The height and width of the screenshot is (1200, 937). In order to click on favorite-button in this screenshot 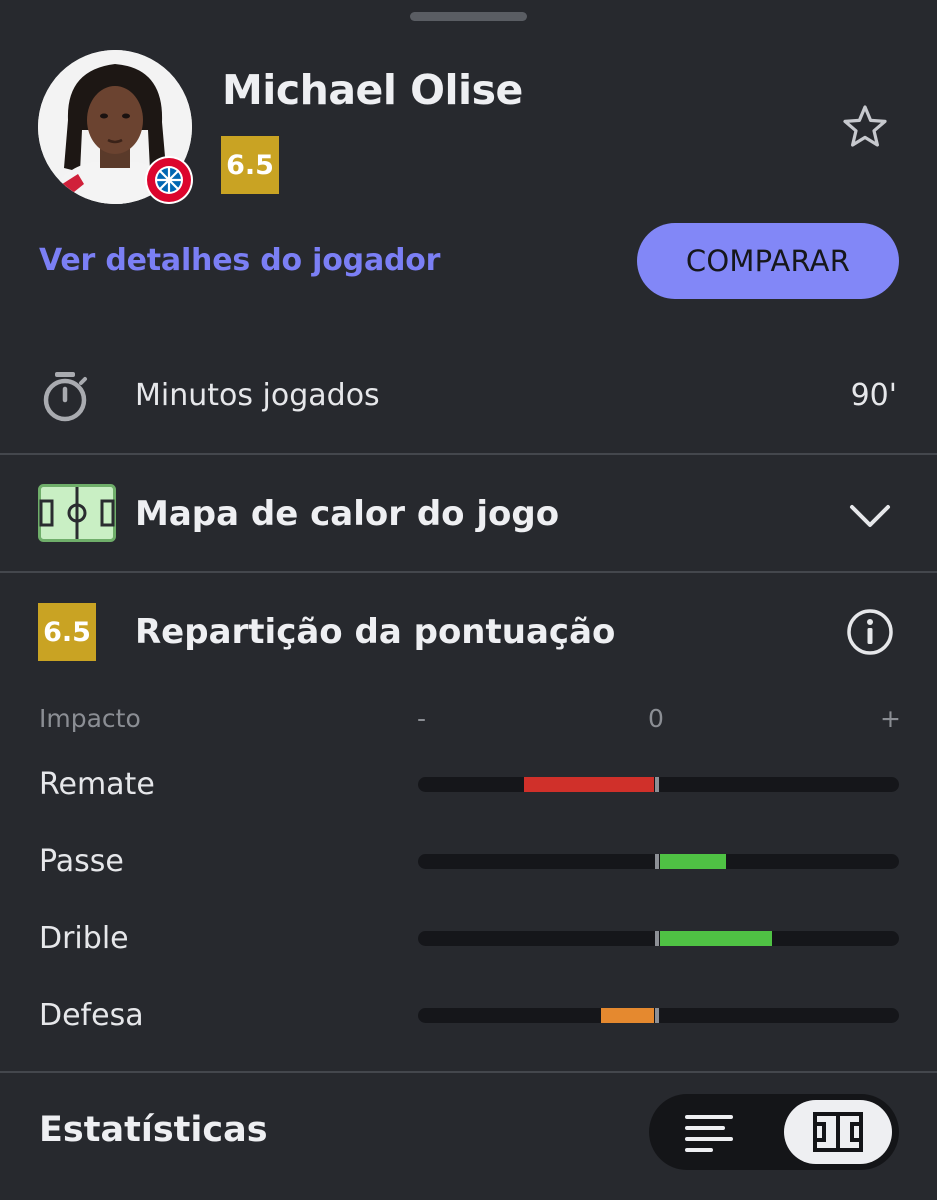, I will do `click(865, 127)`.